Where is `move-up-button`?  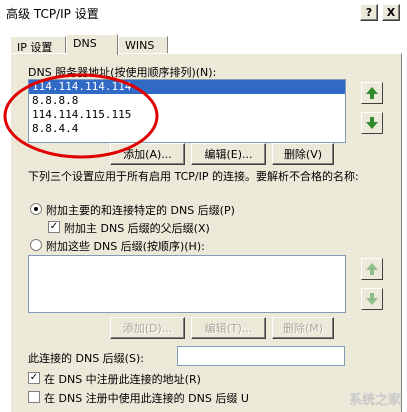
move-up-button is located at coordinates (372, 93).